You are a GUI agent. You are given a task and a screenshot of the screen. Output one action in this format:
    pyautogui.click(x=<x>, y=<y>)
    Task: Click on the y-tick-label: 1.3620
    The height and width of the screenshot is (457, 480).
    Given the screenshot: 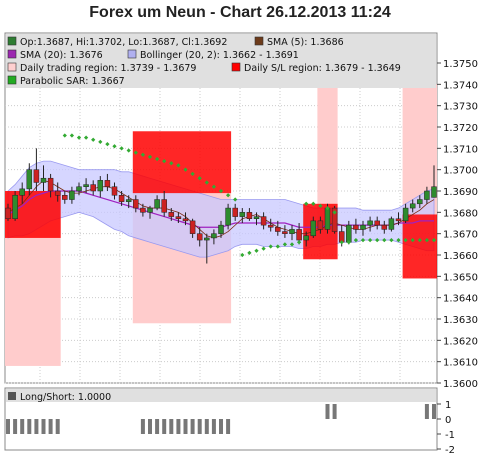 What is the action you would take?
    pyautogui.click(x=460, y=341)
    